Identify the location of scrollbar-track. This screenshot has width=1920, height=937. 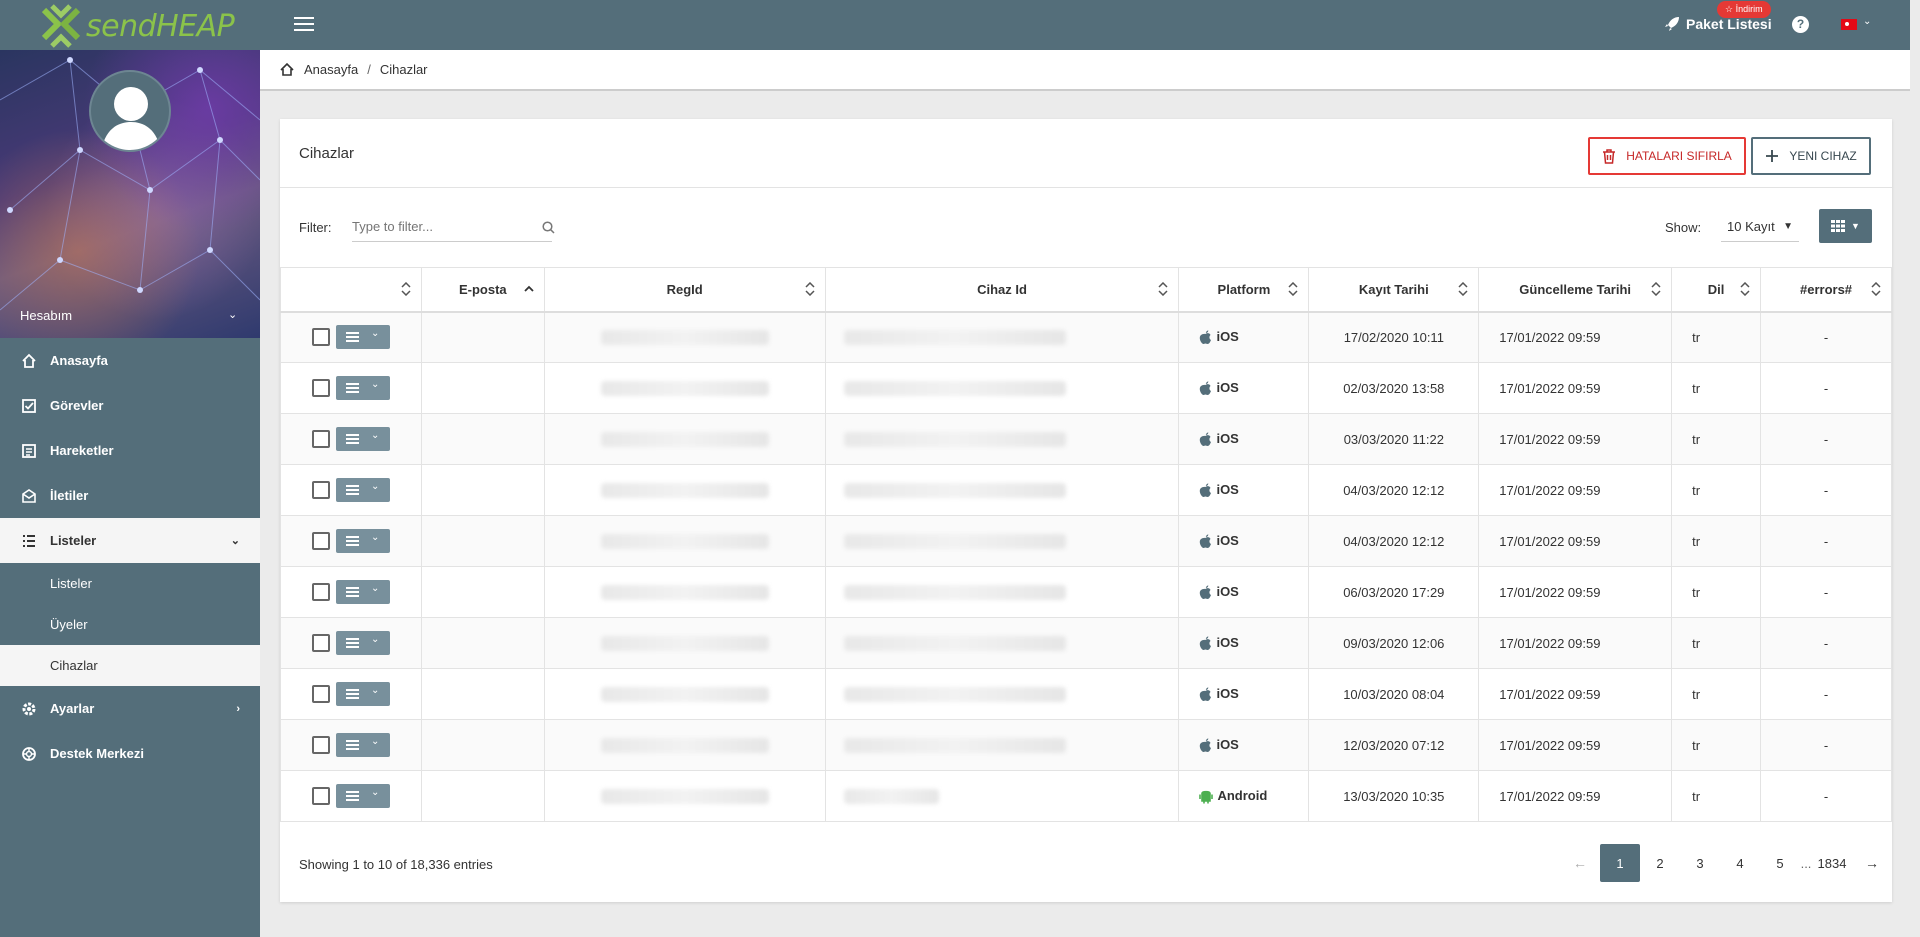
(1915, 468).